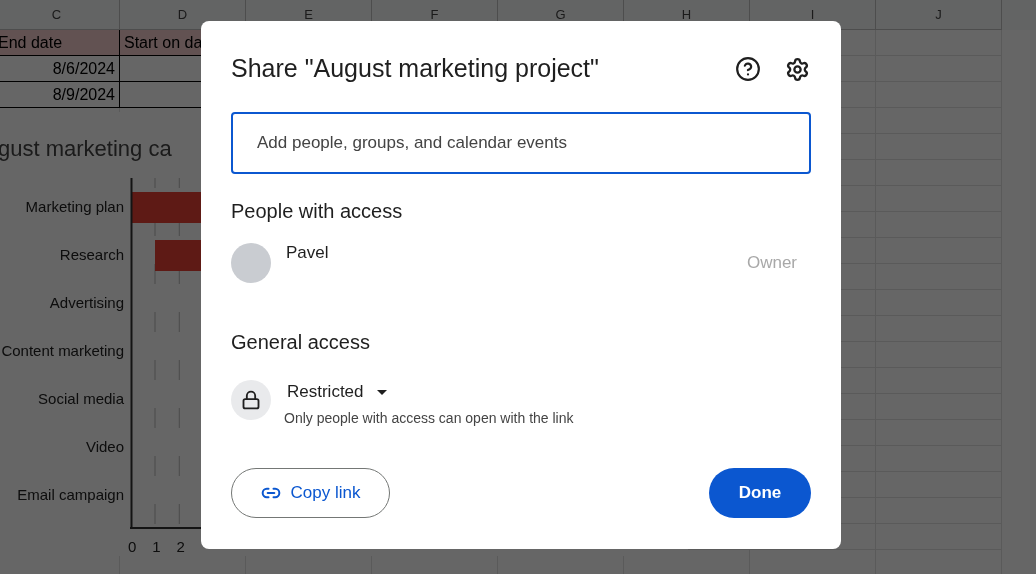  What do you see at coordinates (415, 69) in the screenshot?
I see `dialog-title: Share "August marketing project"` at bounding box center [415, 69].